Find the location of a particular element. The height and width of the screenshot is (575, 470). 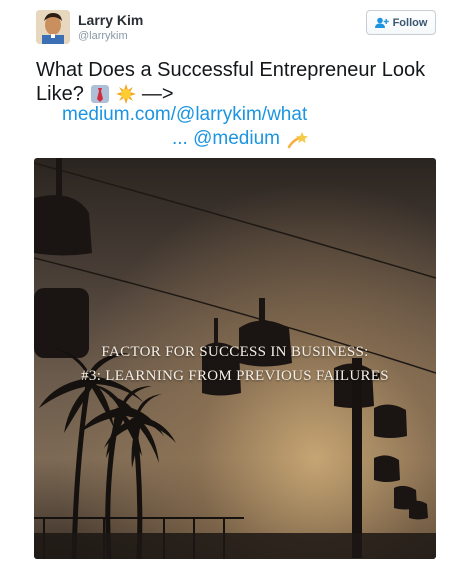

article-link: medium.com/@larrykim/what is located at coordinates (184, 115).